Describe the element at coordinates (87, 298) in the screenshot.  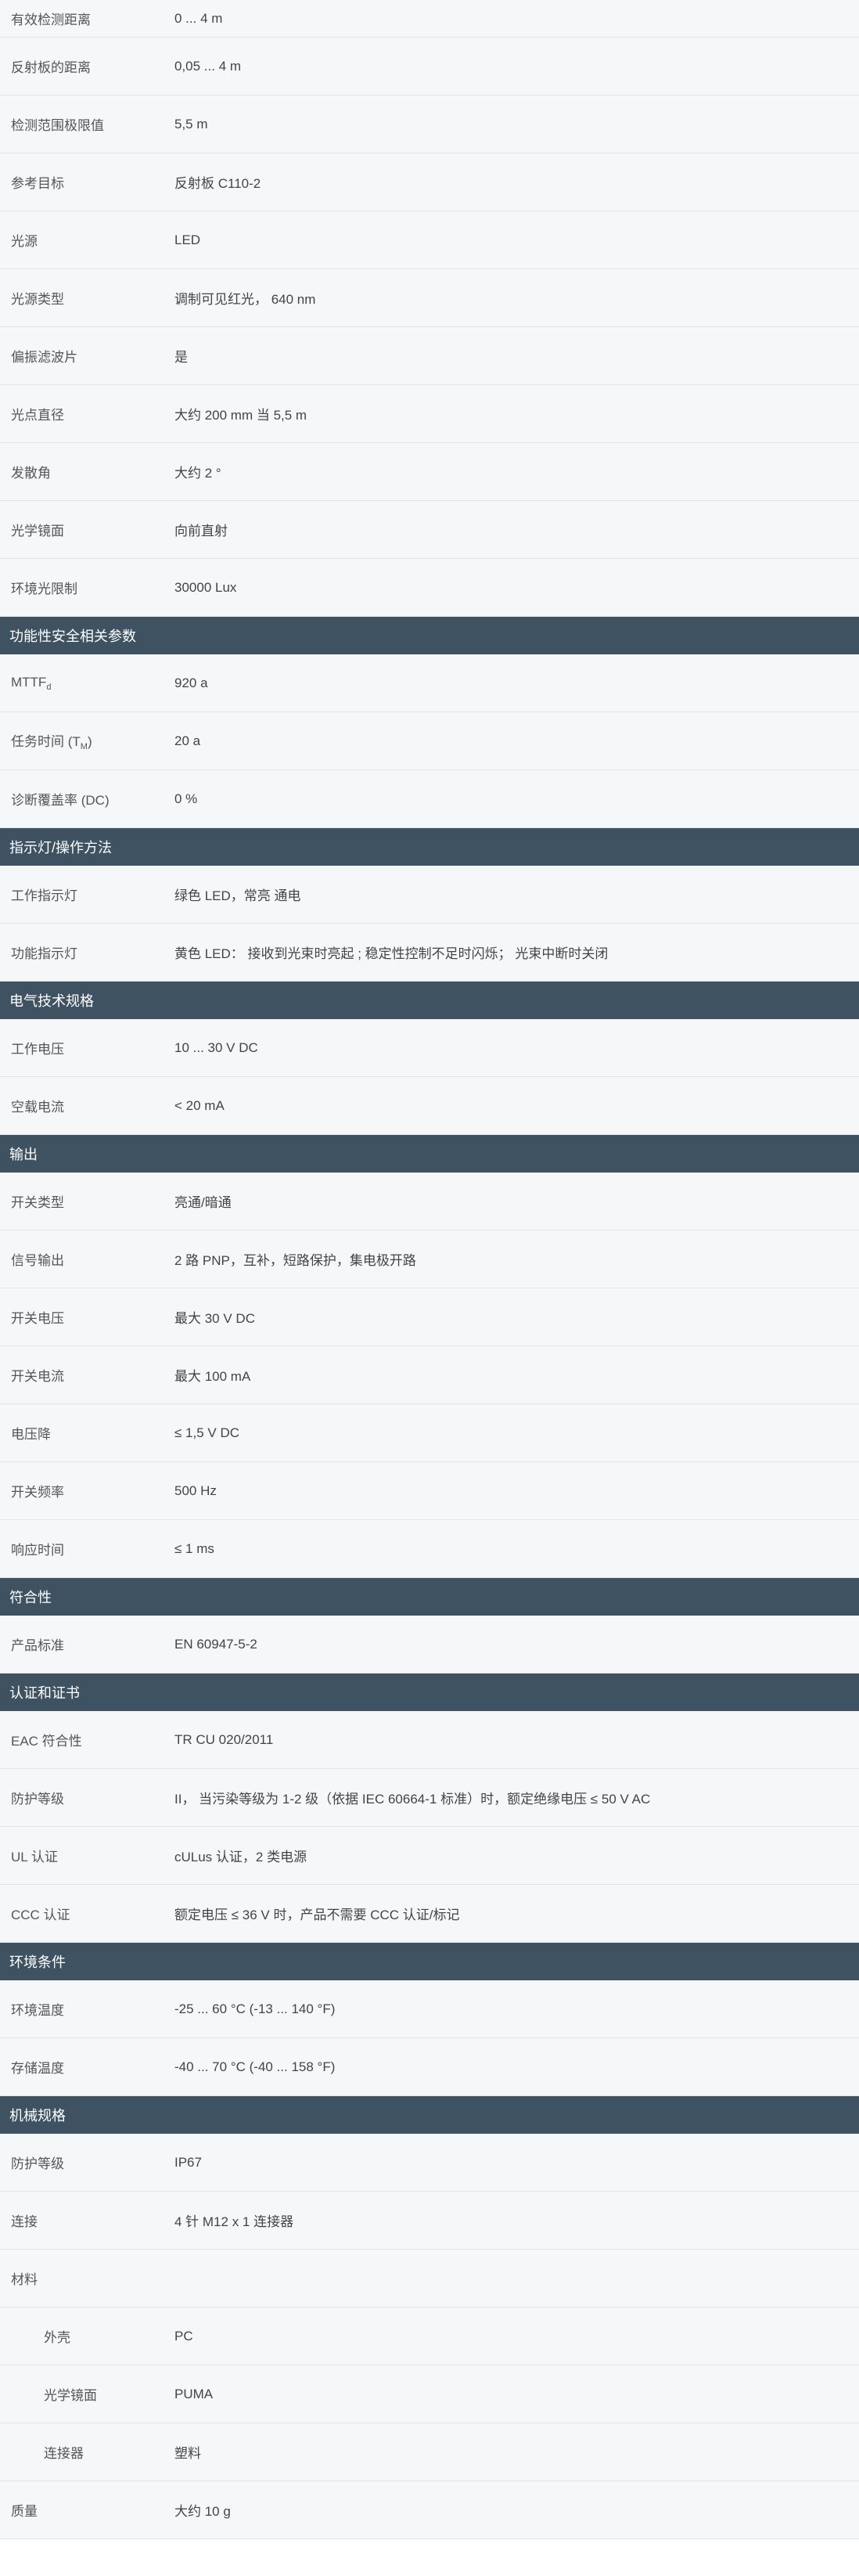
I see `spec-label: 光源类型` at that location.